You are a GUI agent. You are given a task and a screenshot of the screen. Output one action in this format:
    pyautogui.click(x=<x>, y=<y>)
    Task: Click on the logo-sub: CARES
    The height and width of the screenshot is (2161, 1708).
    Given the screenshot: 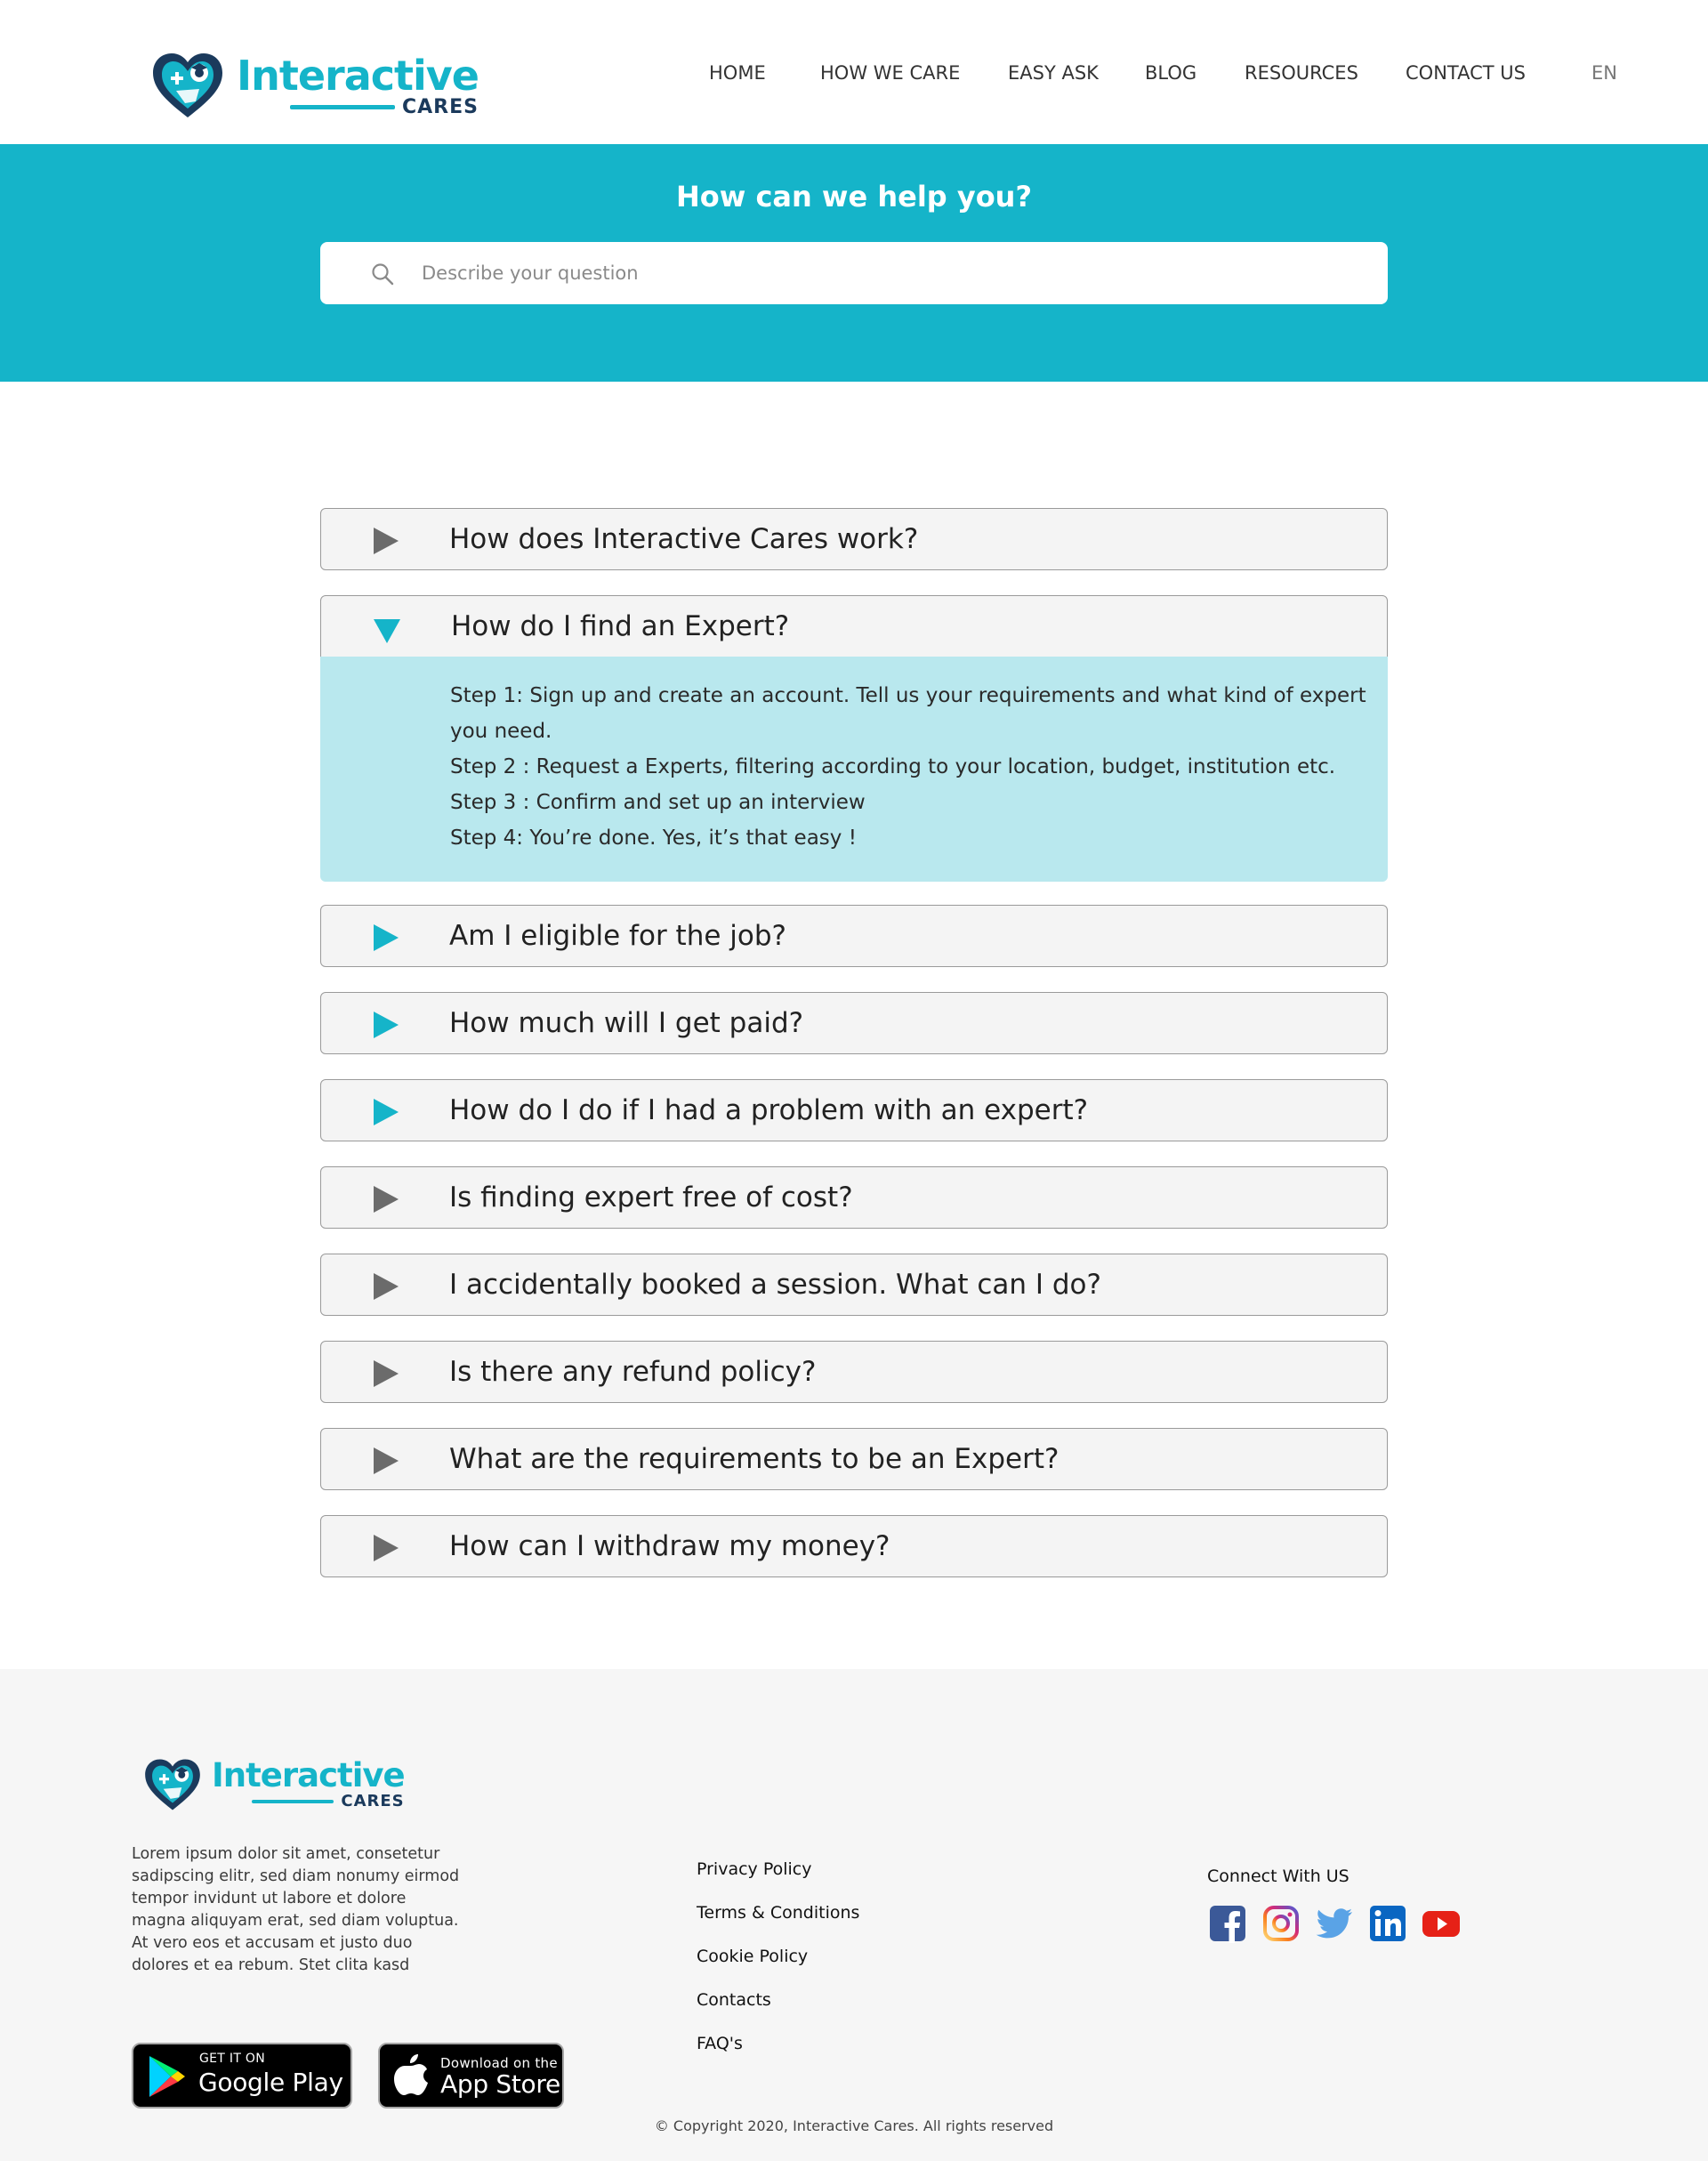 What is the action you would take?
    pyautogui.click(x=308, y=1801)
    